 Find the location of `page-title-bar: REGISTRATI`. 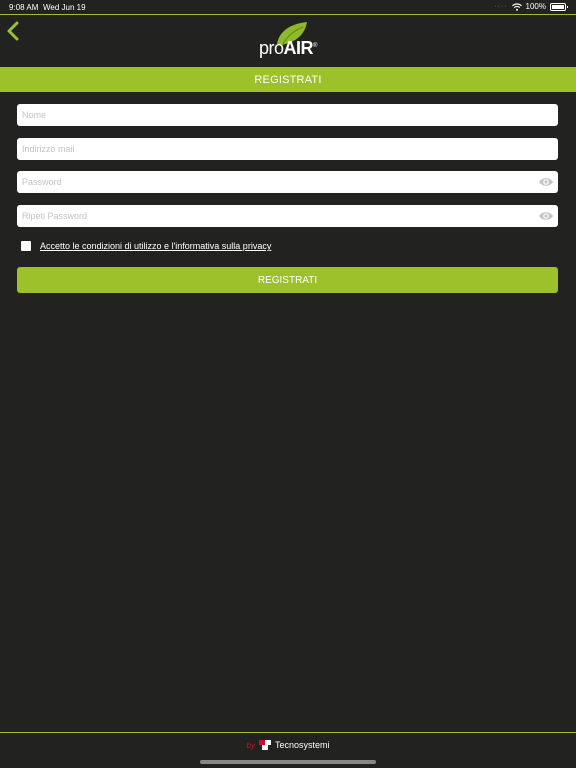

page-title-bar: REGISTRATI is located at coordinates (288, 79).